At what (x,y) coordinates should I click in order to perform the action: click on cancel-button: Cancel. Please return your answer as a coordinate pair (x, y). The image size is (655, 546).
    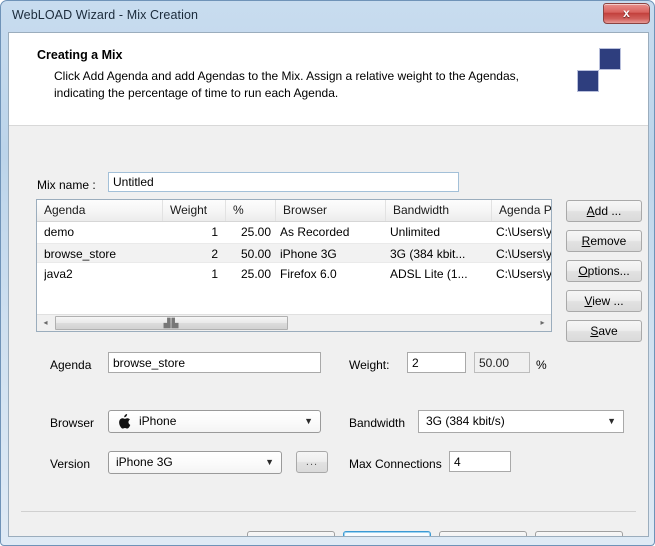
    Looking at the image, I should click on (483, 533).